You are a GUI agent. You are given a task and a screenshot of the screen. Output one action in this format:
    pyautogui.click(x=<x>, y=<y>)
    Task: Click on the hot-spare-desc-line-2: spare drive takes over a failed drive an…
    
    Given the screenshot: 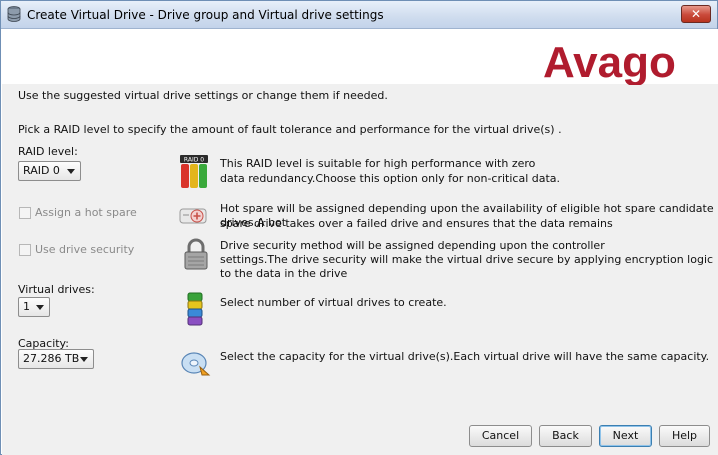 What is the action you would take?
    pyautogui.click(x=416, y=223)
    